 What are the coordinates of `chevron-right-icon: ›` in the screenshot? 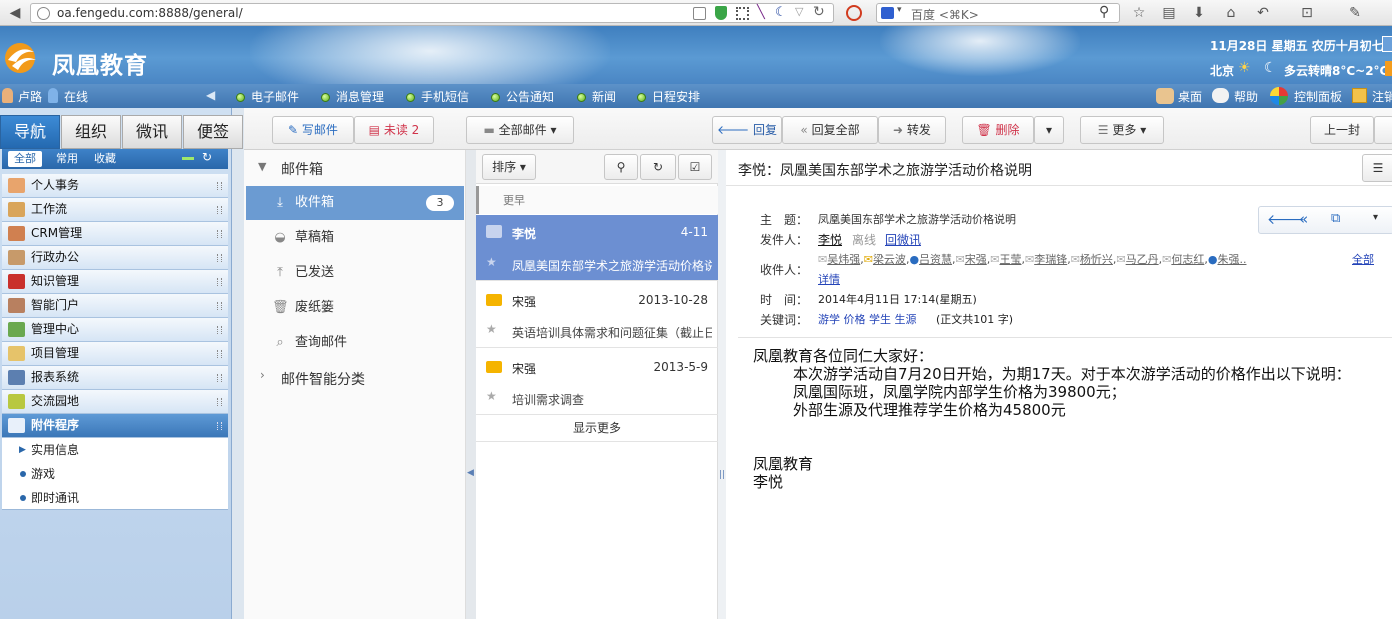 It's located at (262, 375).